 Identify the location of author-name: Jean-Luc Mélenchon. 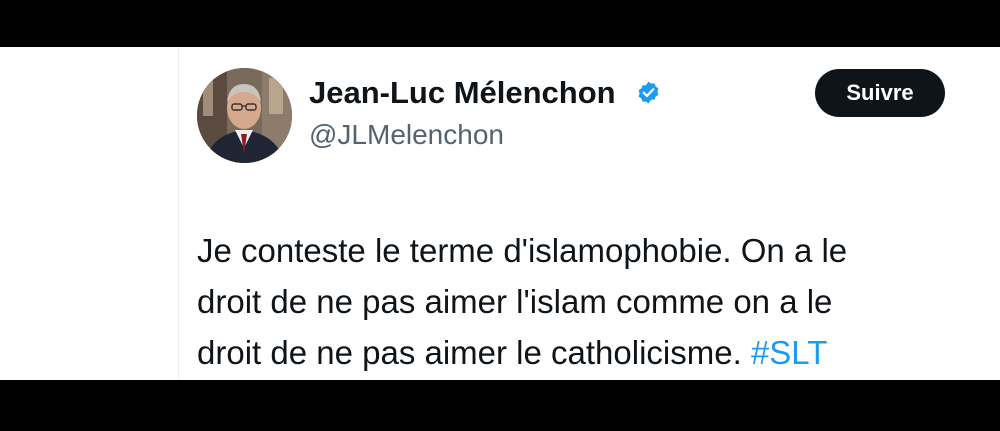
(462, 93).